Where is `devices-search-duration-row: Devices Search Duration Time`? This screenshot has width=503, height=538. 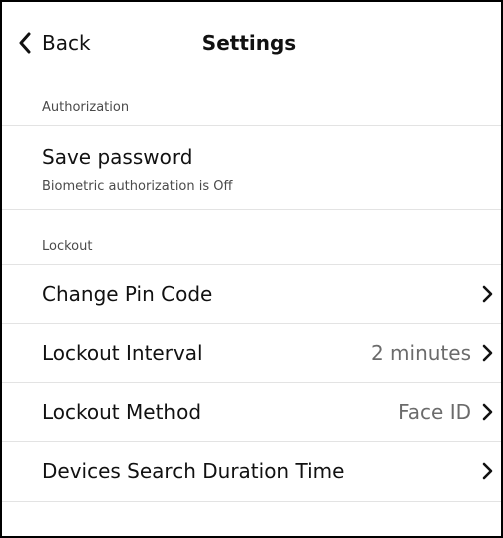 devices-search-duration-row: Devices Search Duration Time is located at coordinates (251, 471).